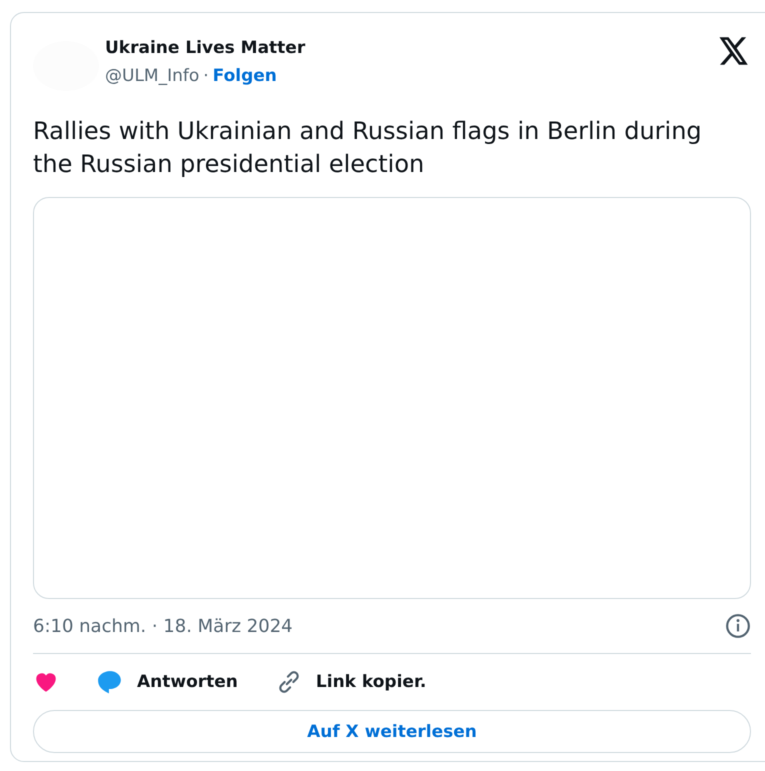 The height and width of the screenshot is (771, 765). What do you see at coordinates (368, 148) in the screenshot?
I see `tweet-text: Rallies with Ukrainian and Russian flags in Berlin during the Russian presidential election` at bounding box center [368, 148].